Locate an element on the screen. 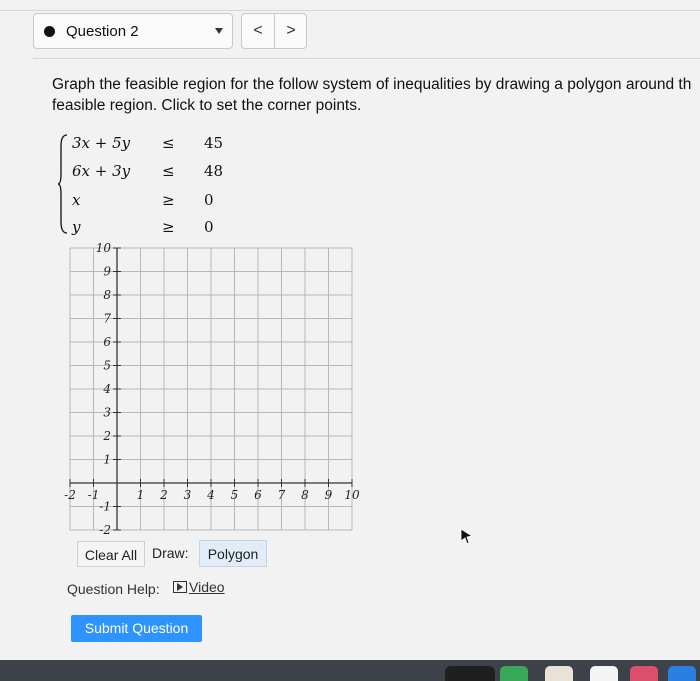 This screenshot has height=681, width=700. y-tick-label: 5 is located at coordinates (107, 366).